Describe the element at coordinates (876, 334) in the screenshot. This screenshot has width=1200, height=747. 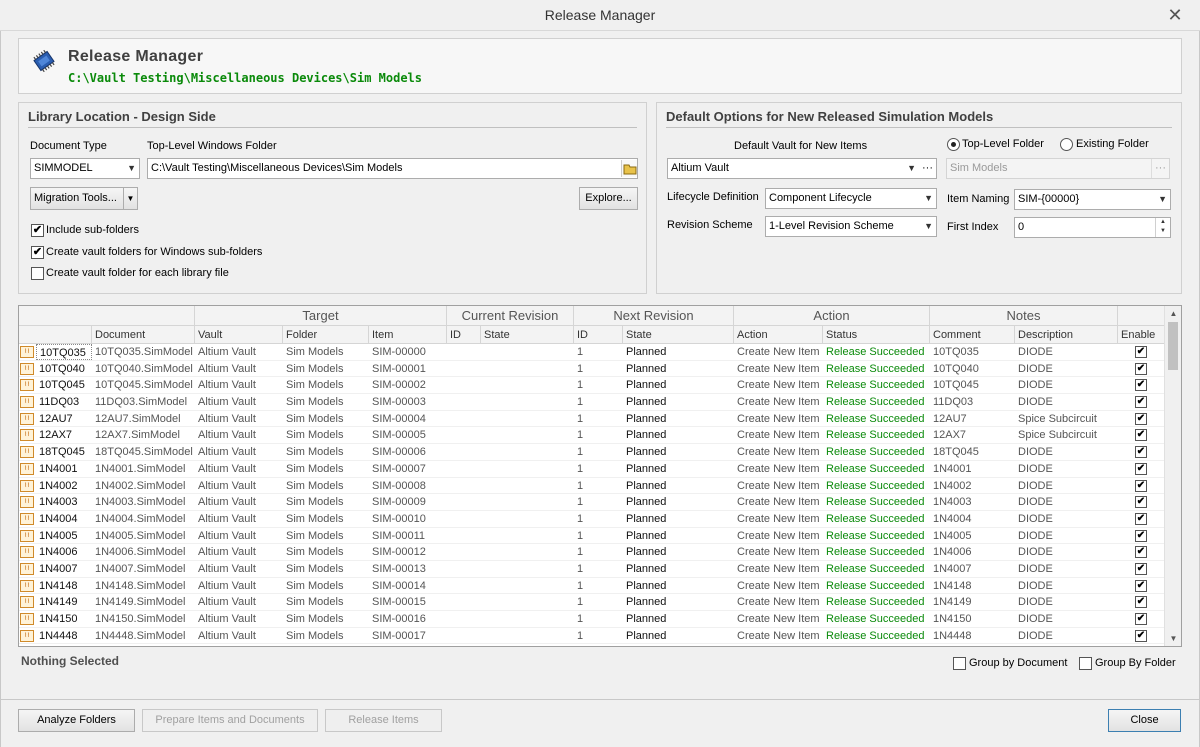
I see `col-header-status: Status` at that location.